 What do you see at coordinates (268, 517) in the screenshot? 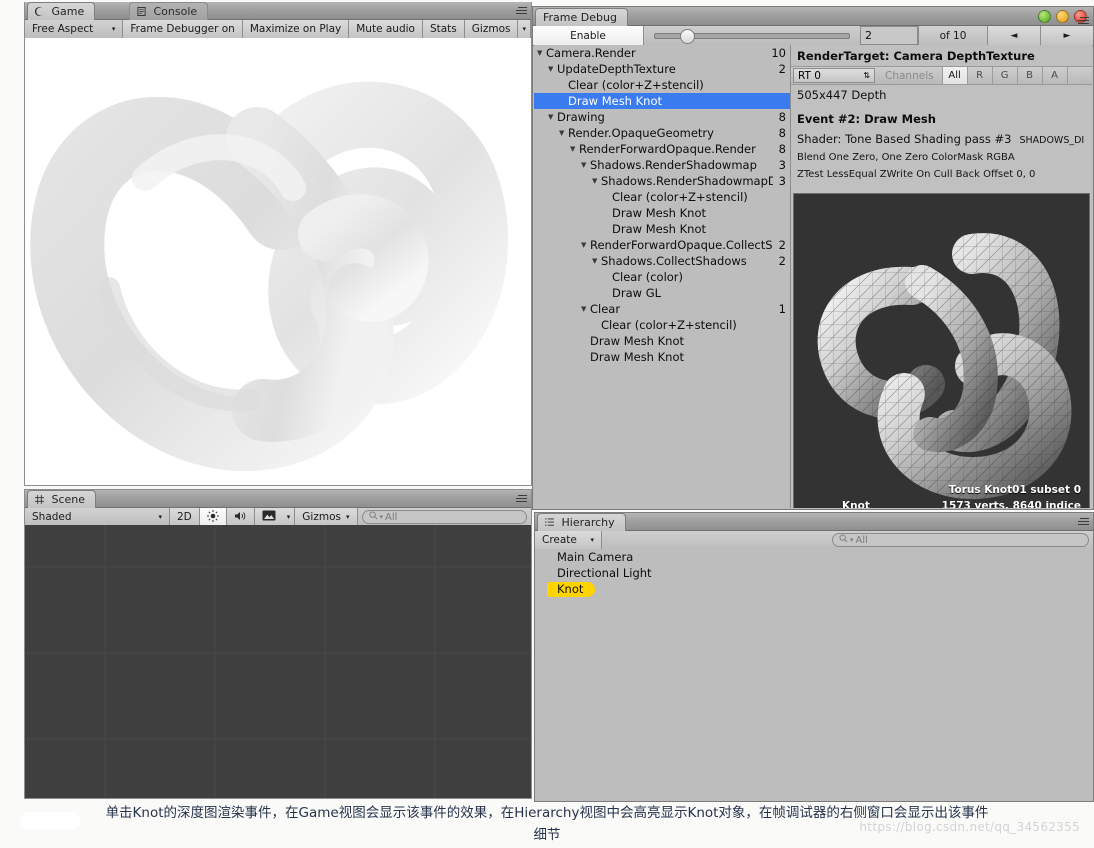
I see `scene-effects-toggle` at bounding box center [268, 517].